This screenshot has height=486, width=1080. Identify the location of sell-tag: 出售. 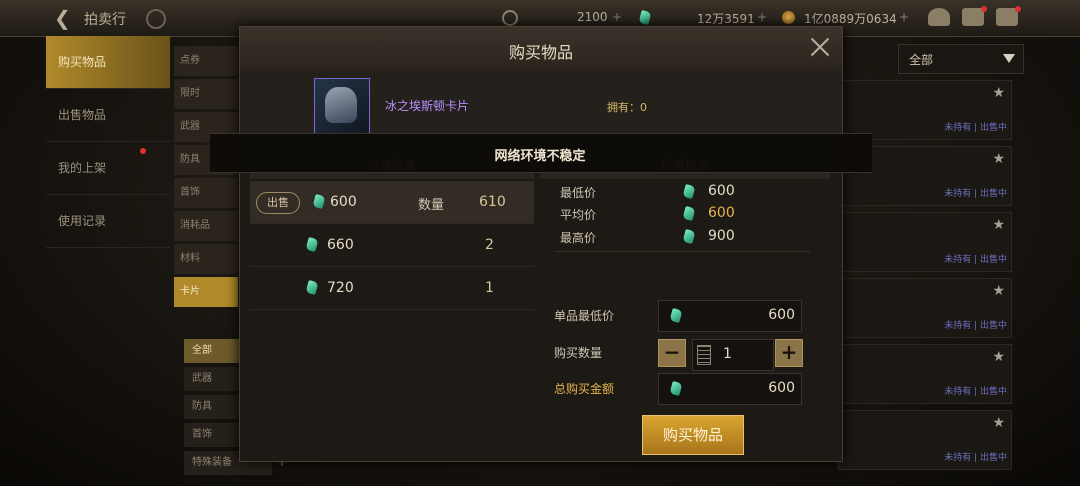
(278, 203).